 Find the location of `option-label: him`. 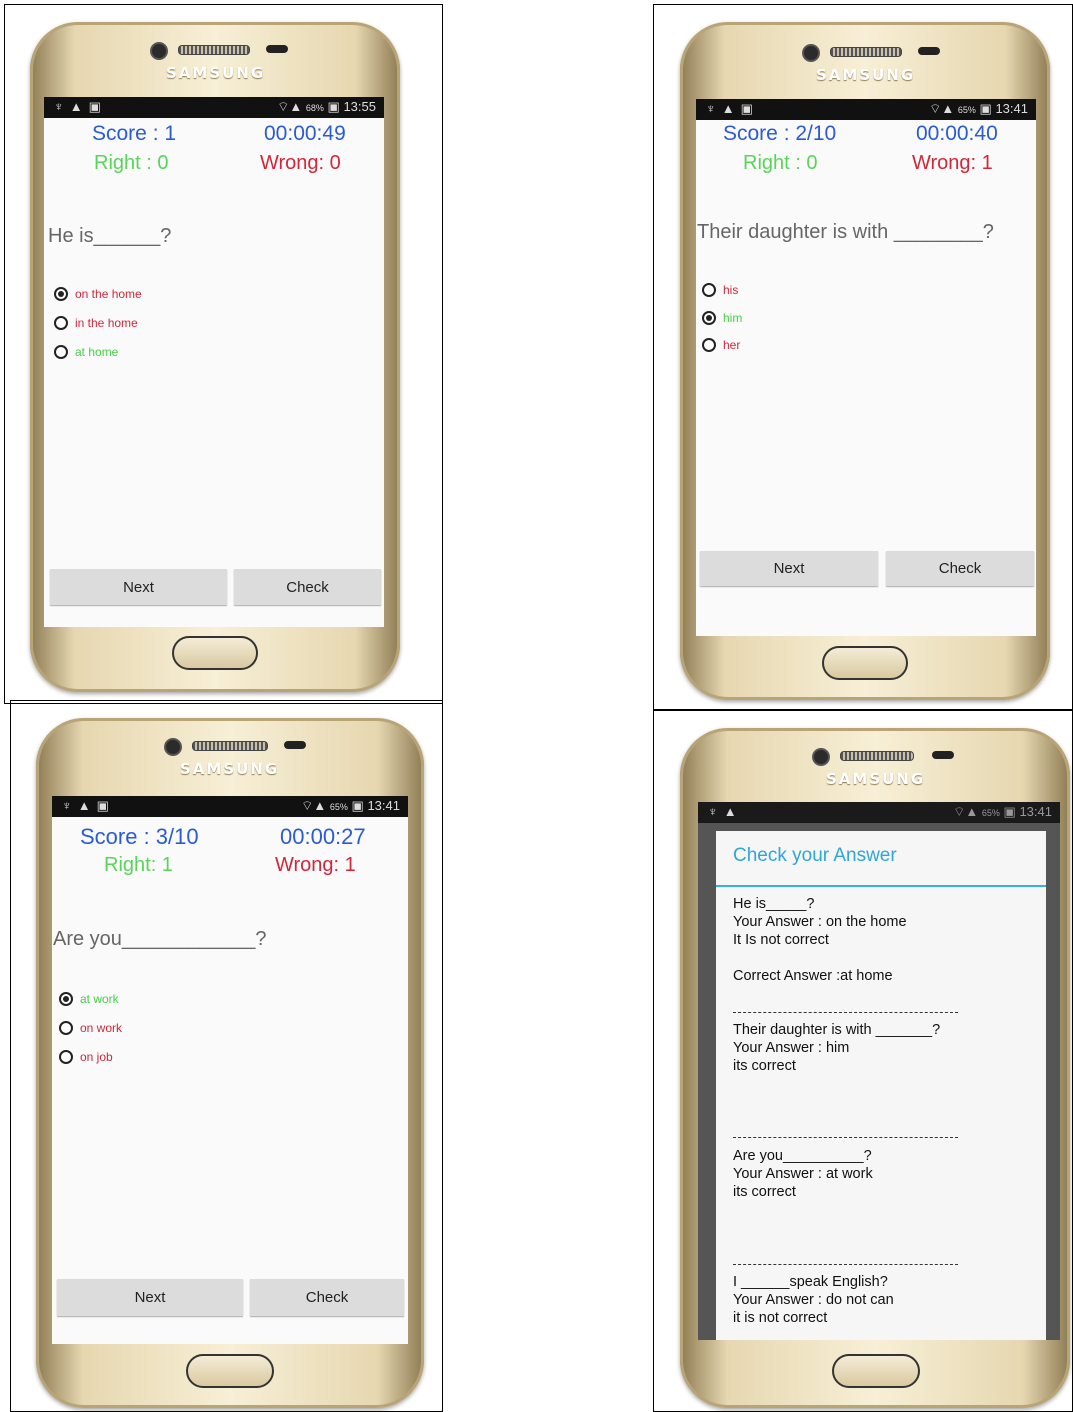

option-label: him is located at coordinates (733, 318).